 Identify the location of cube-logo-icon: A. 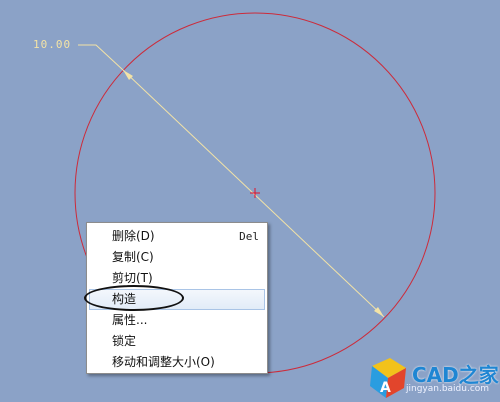
(388, 378).